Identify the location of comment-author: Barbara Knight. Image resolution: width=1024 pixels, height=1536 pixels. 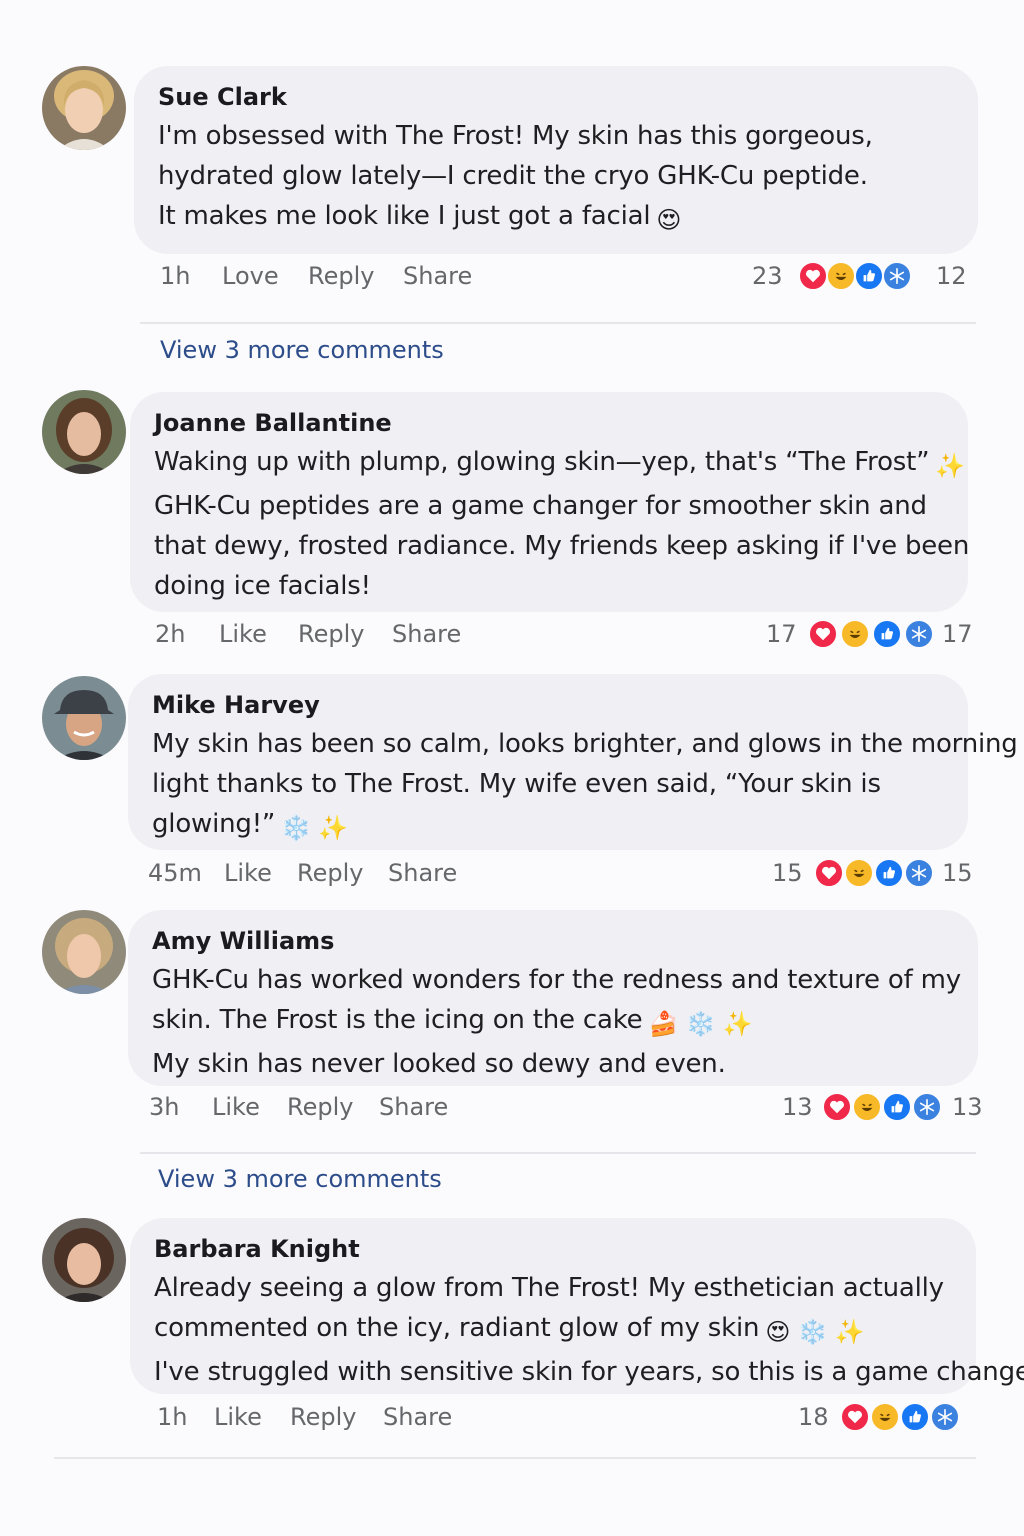
(554, 1249).